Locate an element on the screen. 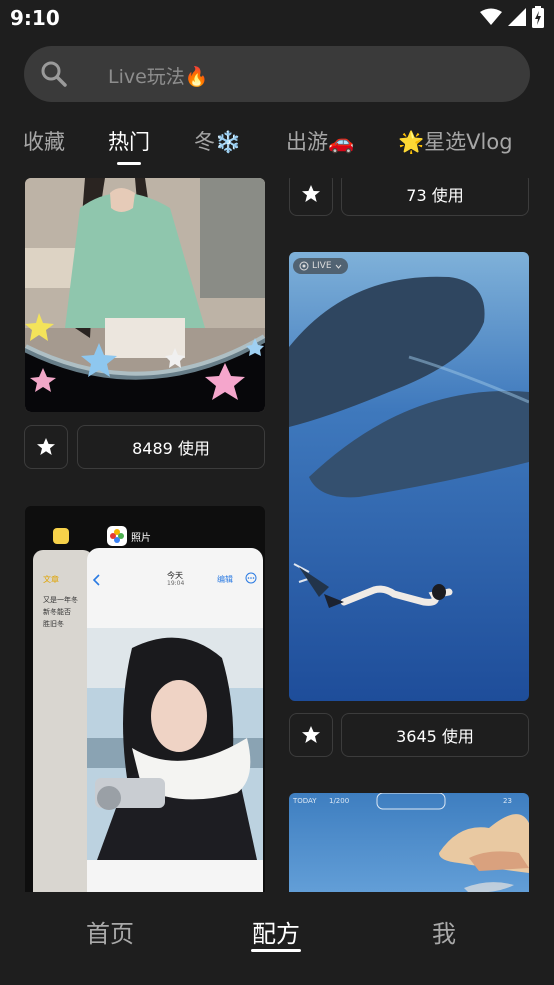  notes-line-3: 胜旧冬 is located at coordinates (53, 624).